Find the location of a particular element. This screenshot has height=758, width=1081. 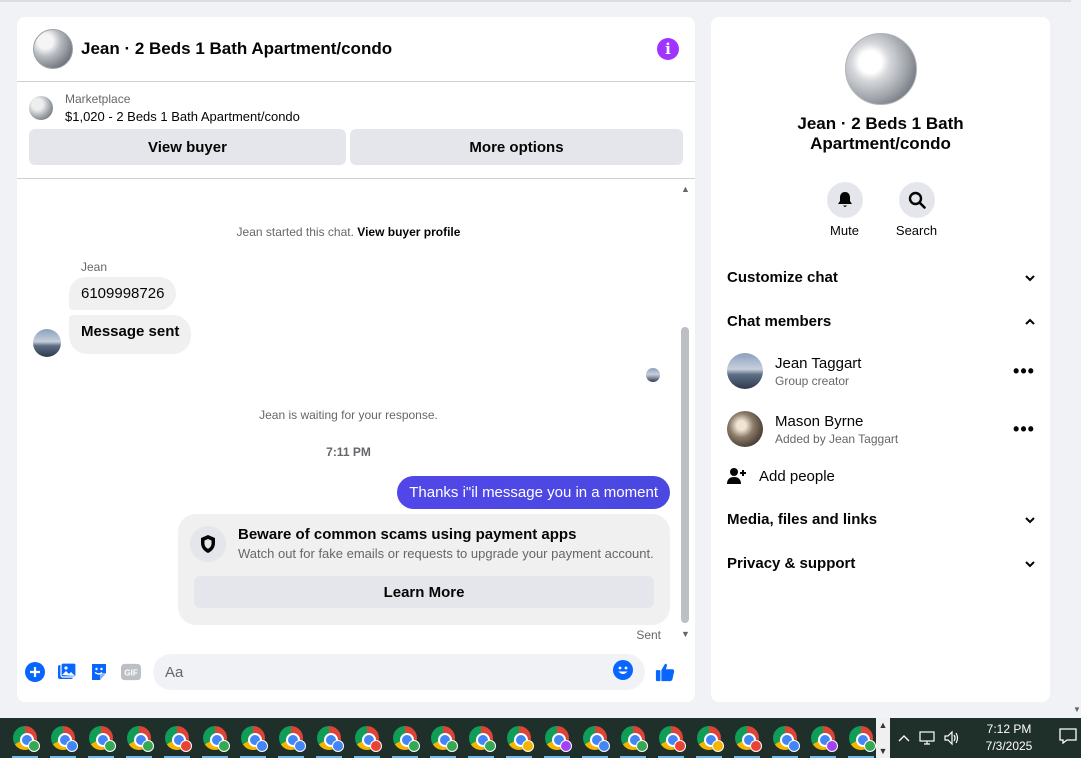

message-input-placeholder: Aa is located at coordinates (174, 672).